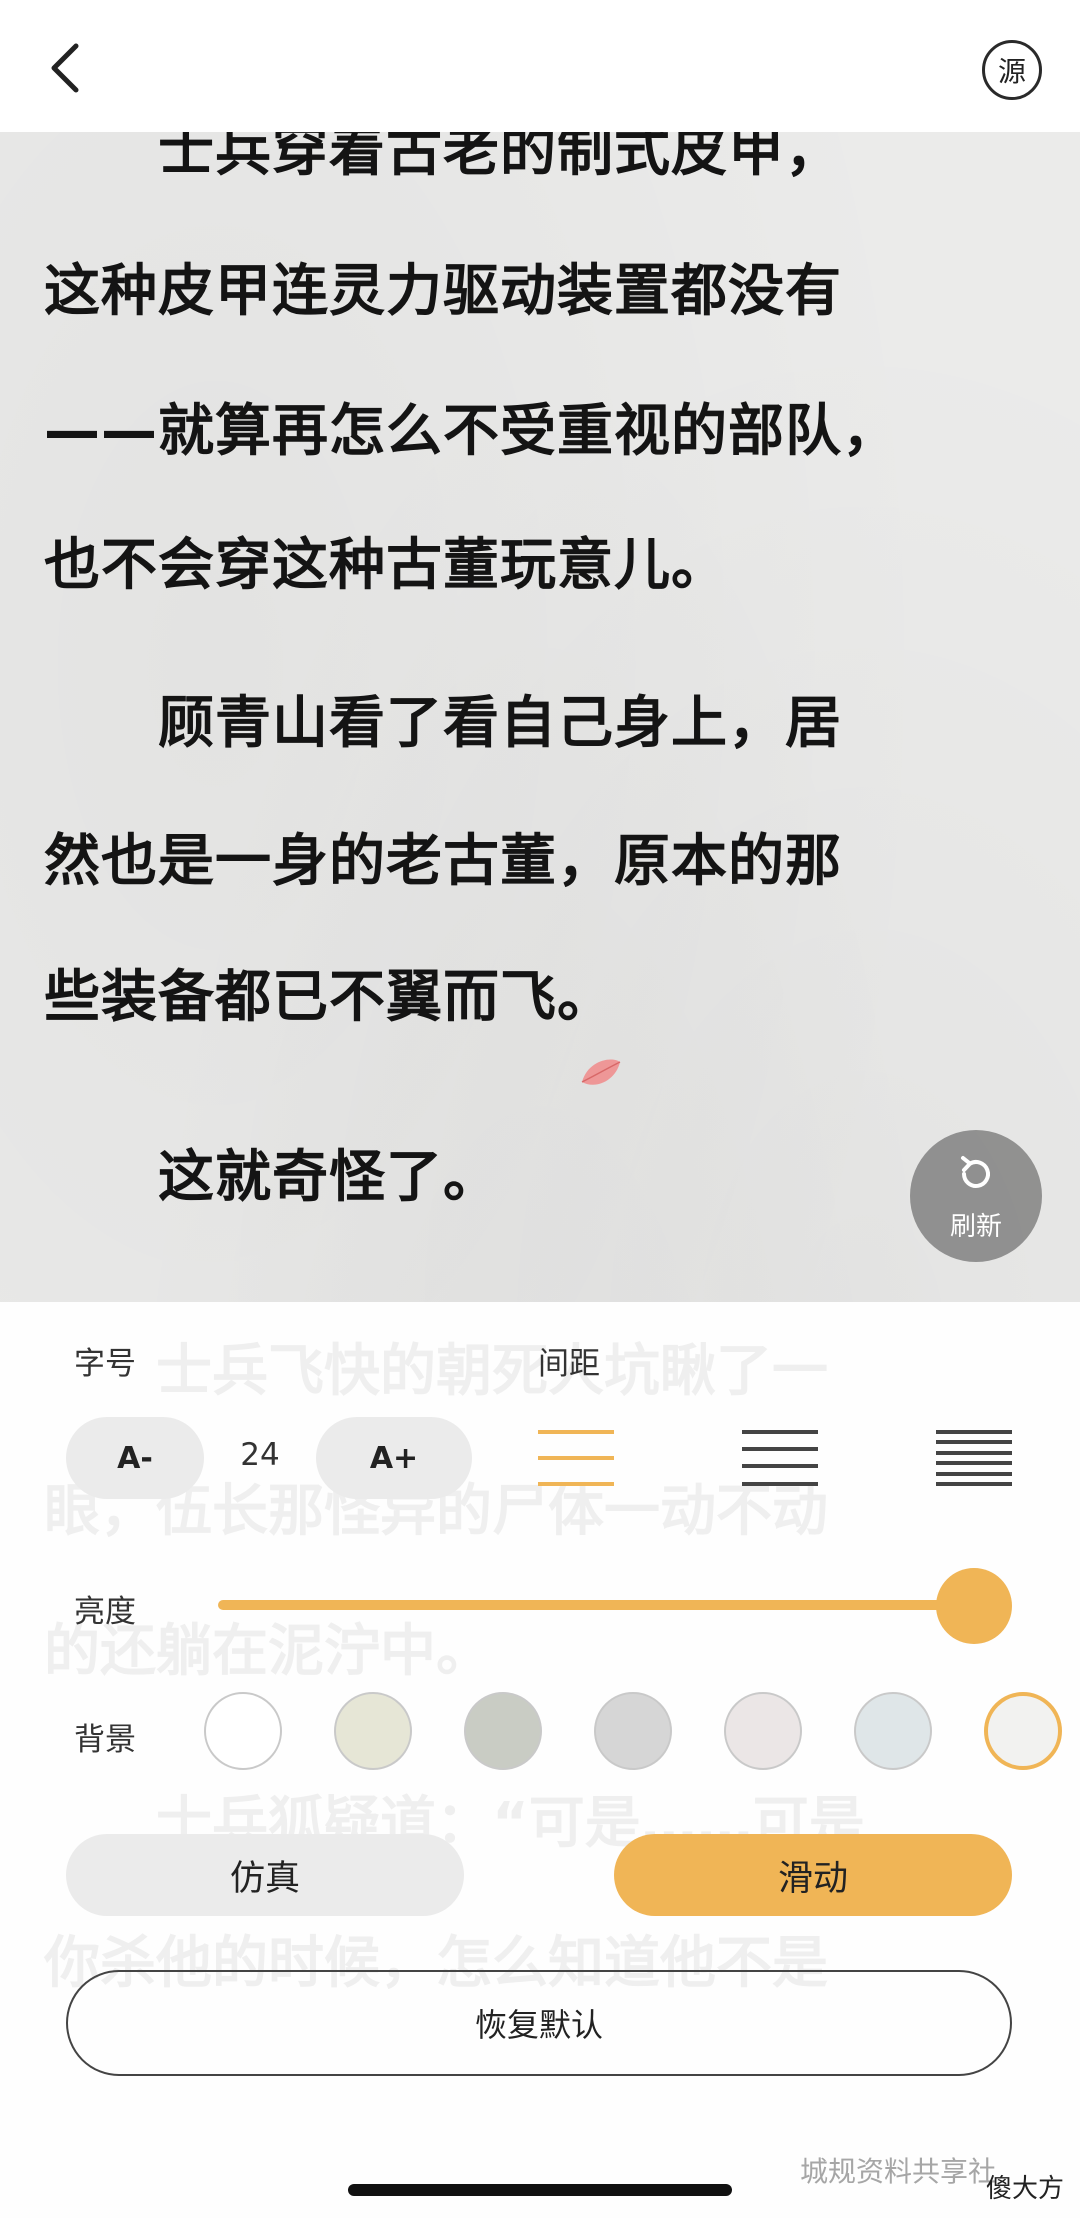 This screenshot has height=2218, width=1080. What do you see at coordinates (265, 1875) in the screenshot?
I see `mode-simulate-button: 仿真` at bounding box center [265, 1875].